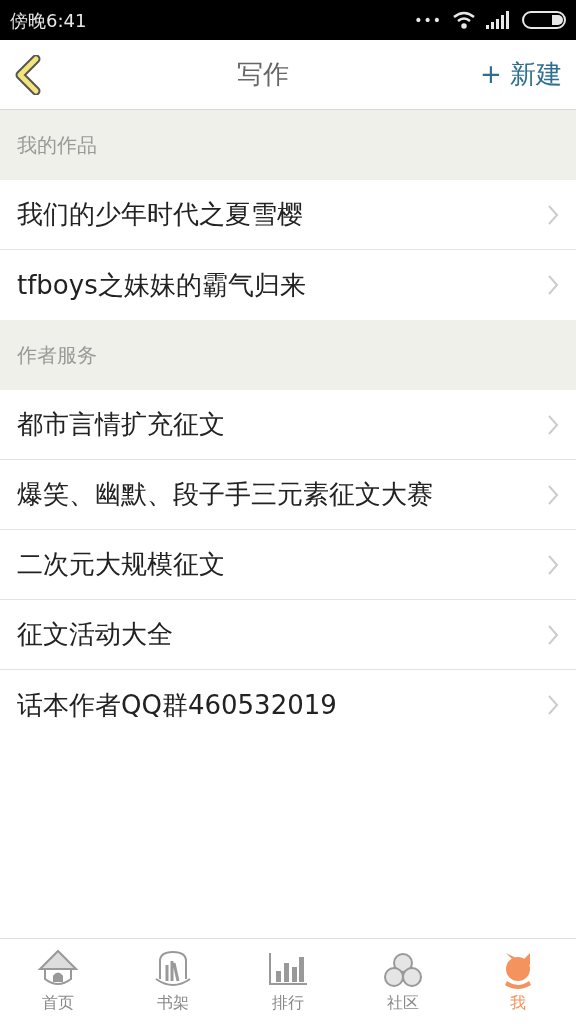 This screenshot has height=1024, width=576. I want to click on row-label: 二次元大规模征文, so click(121, 564).